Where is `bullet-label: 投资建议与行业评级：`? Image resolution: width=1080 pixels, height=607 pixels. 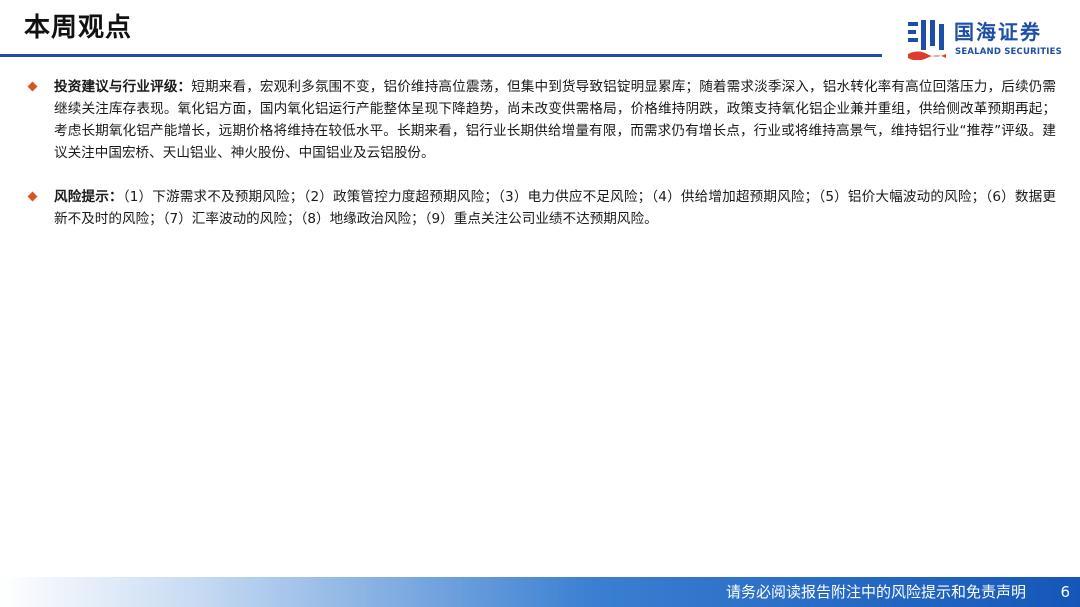 bullet-label: 投资建议与行业评级： is located at coordinates (123, 87).